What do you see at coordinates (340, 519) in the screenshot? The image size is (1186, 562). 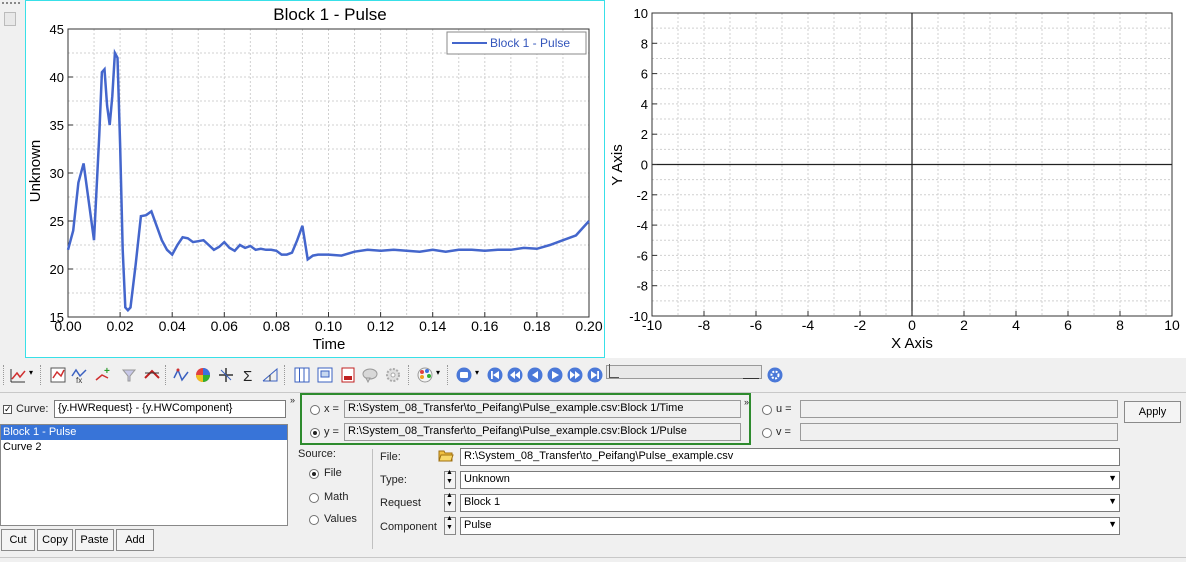 I see `source-values-label: Values` at bounding box center [340, 519].